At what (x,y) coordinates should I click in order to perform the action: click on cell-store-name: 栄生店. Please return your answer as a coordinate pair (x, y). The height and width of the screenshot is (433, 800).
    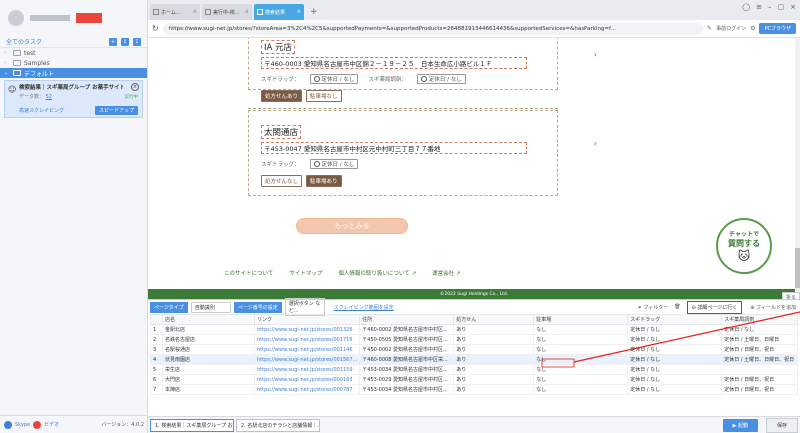
    Looking at the image, I should click on (208, 369).